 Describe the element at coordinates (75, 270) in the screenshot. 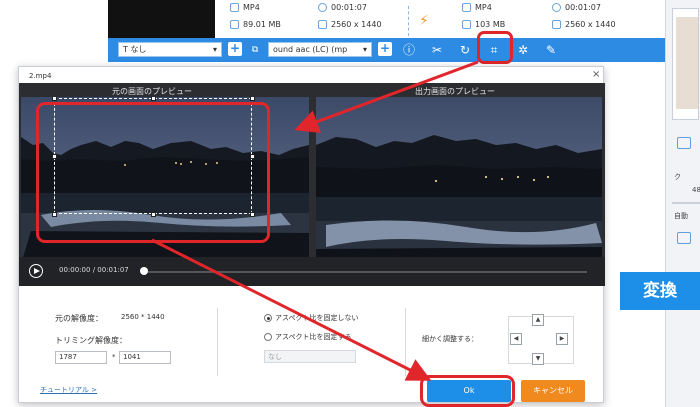

I see `current-time: 00:00:00` at that location.